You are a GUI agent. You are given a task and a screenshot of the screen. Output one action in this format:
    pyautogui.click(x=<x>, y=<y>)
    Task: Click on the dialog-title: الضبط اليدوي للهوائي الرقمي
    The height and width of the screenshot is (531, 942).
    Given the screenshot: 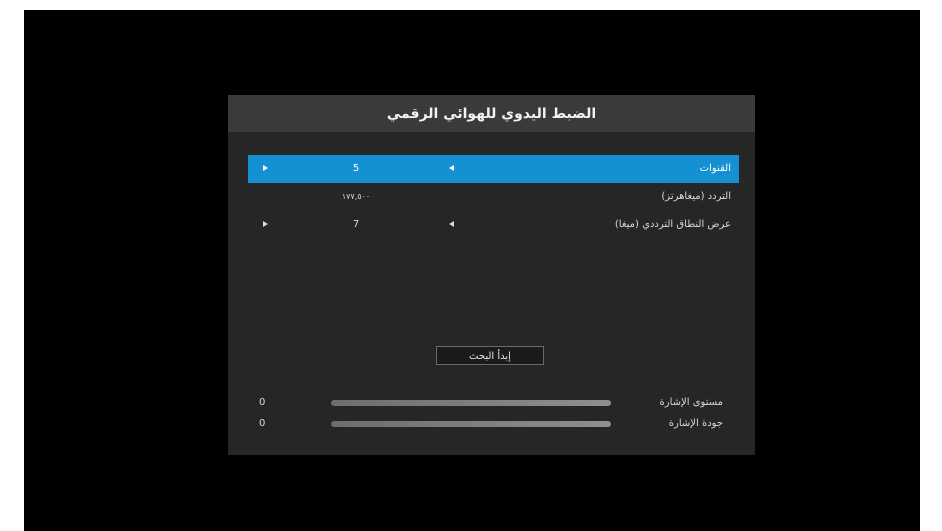 What is the action you would take?
    pyautogui.click(x=491, y=113)
    